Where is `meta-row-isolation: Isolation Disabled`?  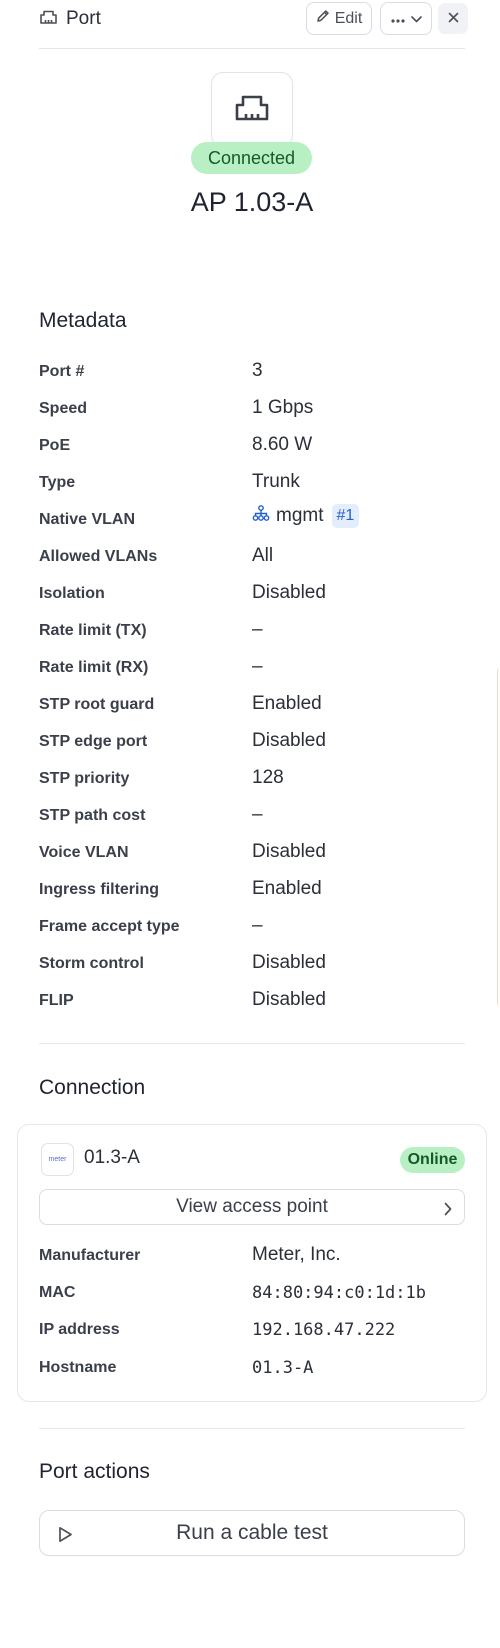
meta-row-isolation: Isolation Disabled is located at coordinates (252, 594).